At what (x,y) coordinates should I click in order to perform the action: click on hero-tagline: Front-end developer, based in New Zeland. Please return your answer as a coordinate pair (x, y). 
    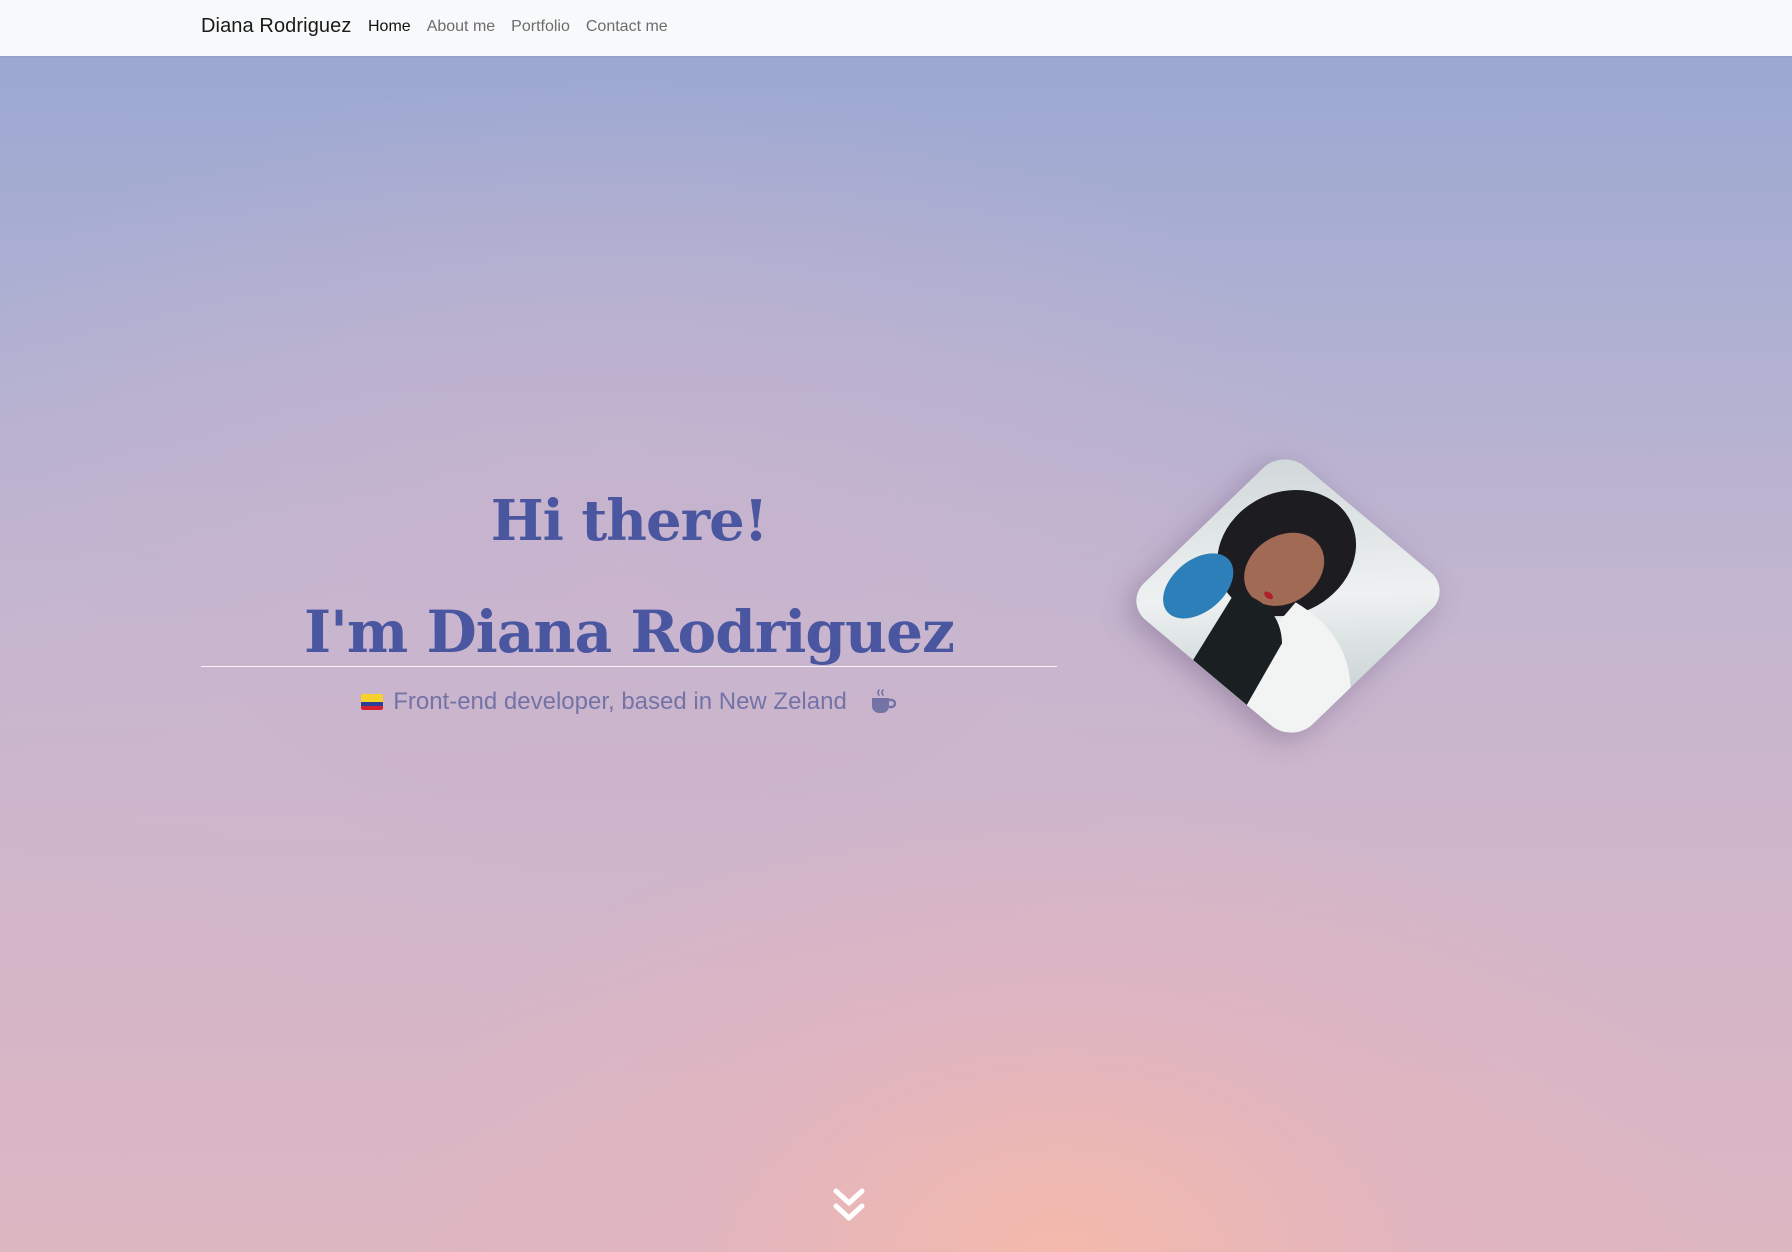
    Looking at the image, I should click on (629, 702).